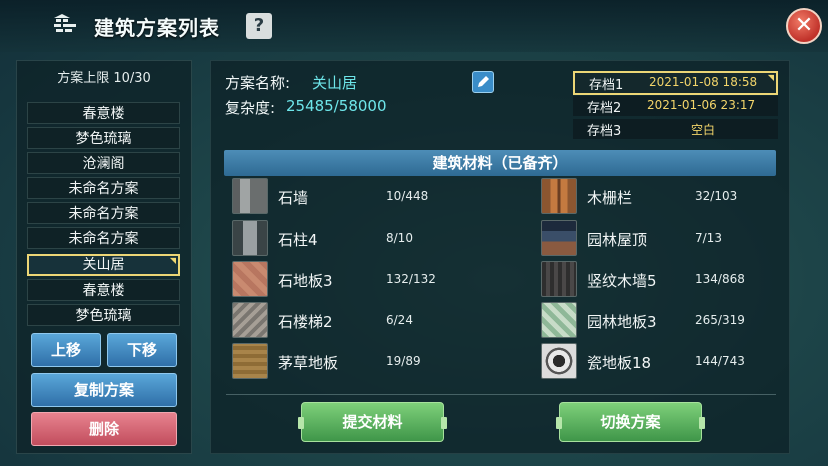  I want to click on copy-plan-button: 复制方案, so click(104, 390).